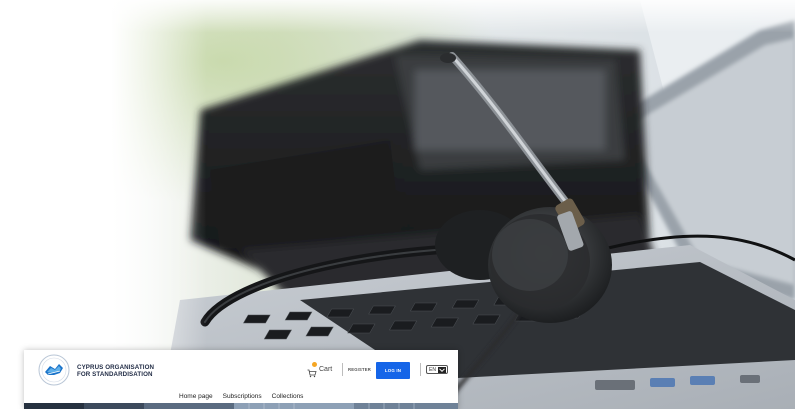  Describe the element at coordinates (326, 369) in the screenshot. I see `cart-label: Cart` at that location.